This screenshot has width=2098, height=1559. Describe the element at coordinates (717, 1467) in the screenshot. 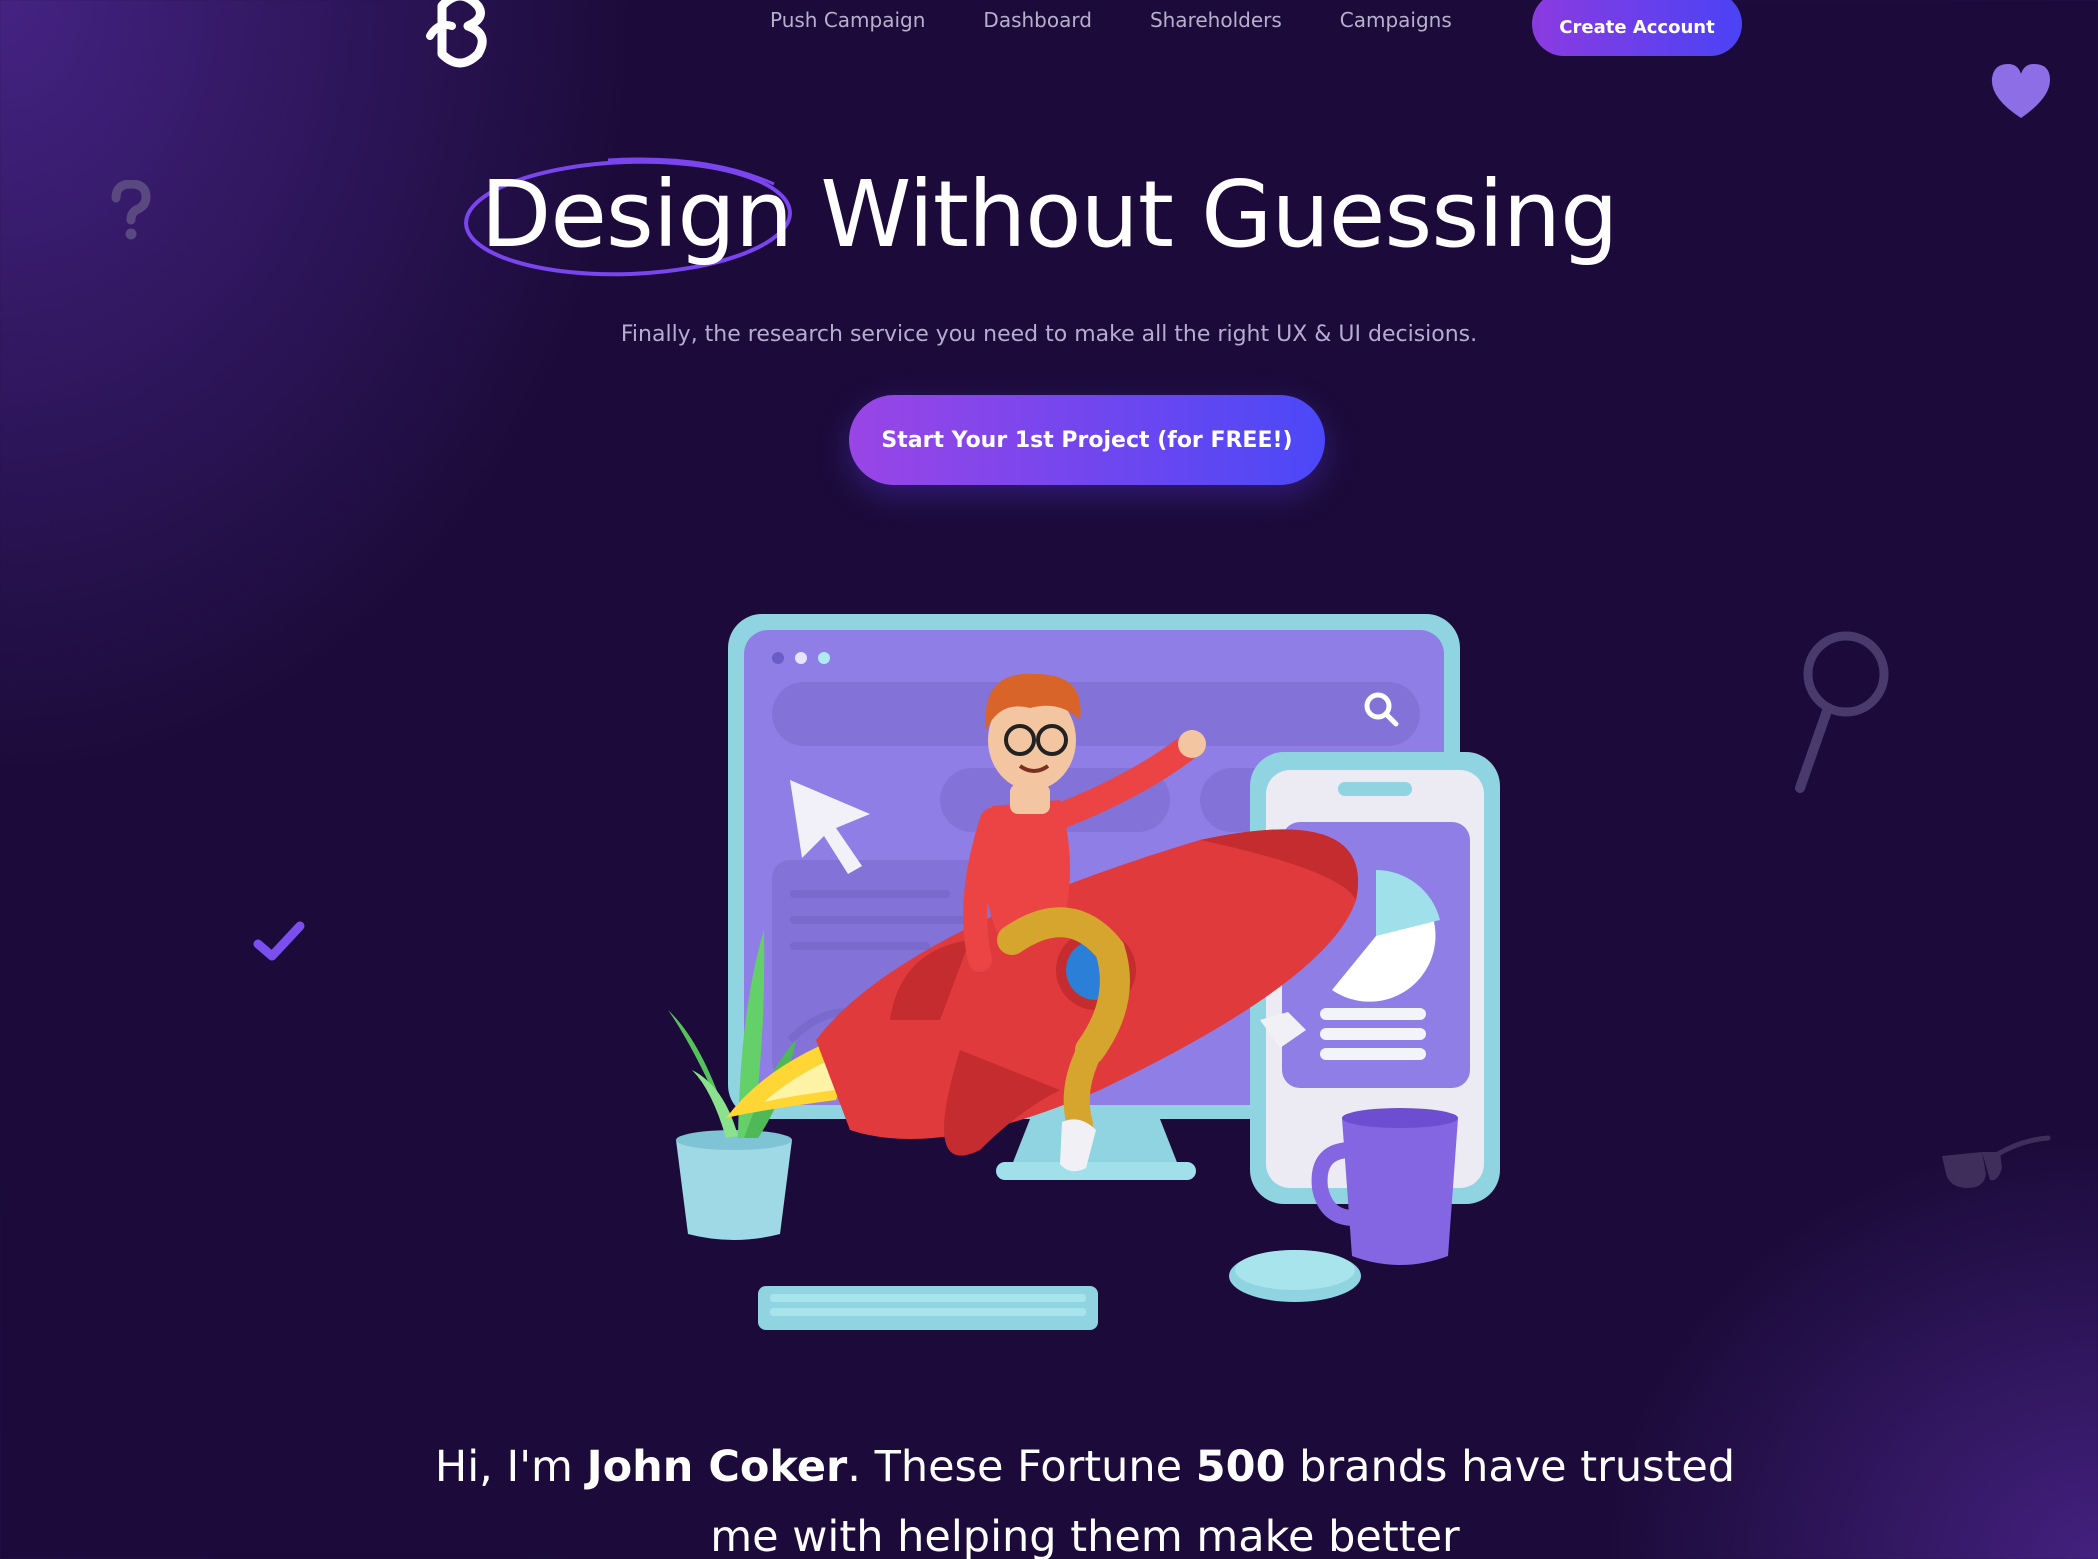

I see `intro-name: John Coker` at that location.